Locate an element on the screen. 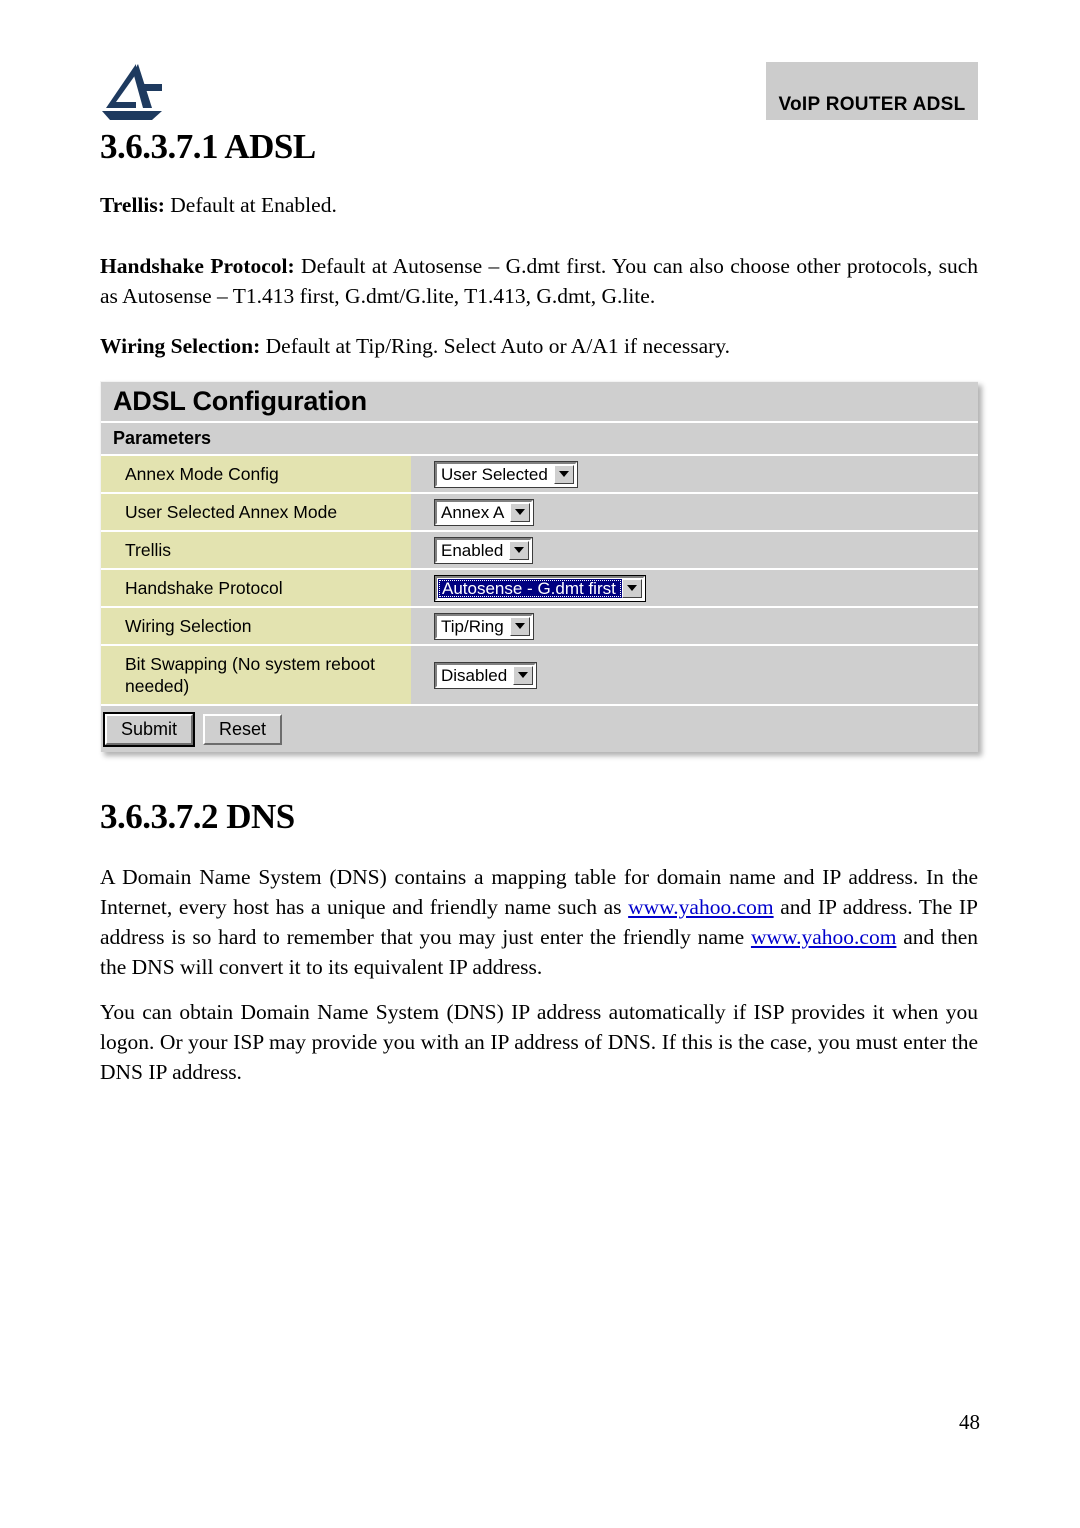 Image resolution: width=1080 pixels, height=1528 pixels. select-annex-mode-config: User Selected is located at coordinates (506, 474).